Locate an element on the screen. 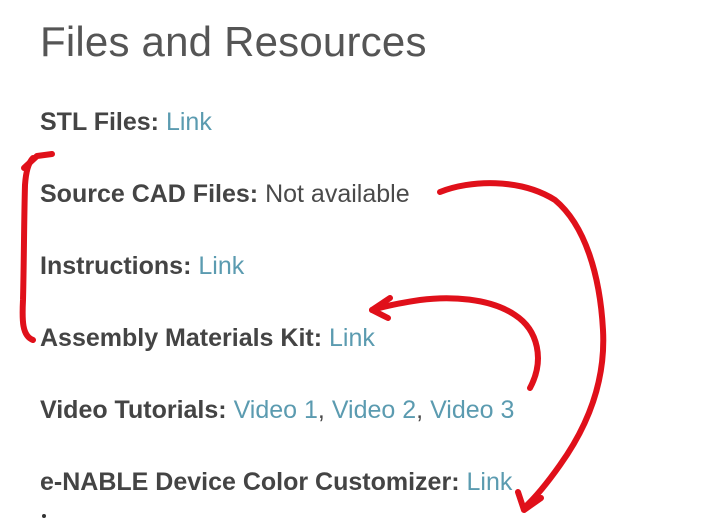  resource-label: Instructions: is located at coordinates (116, 266).